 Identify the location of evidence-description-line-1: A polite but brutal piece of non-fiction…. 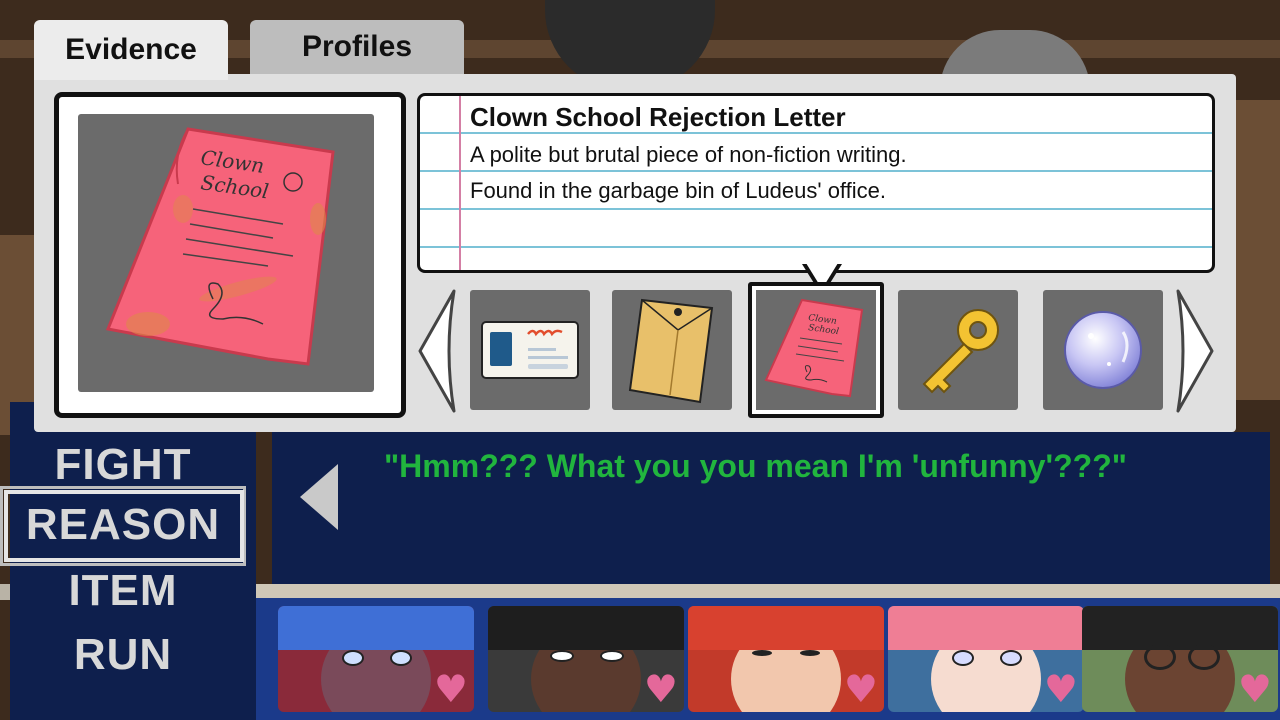
(688, 154).